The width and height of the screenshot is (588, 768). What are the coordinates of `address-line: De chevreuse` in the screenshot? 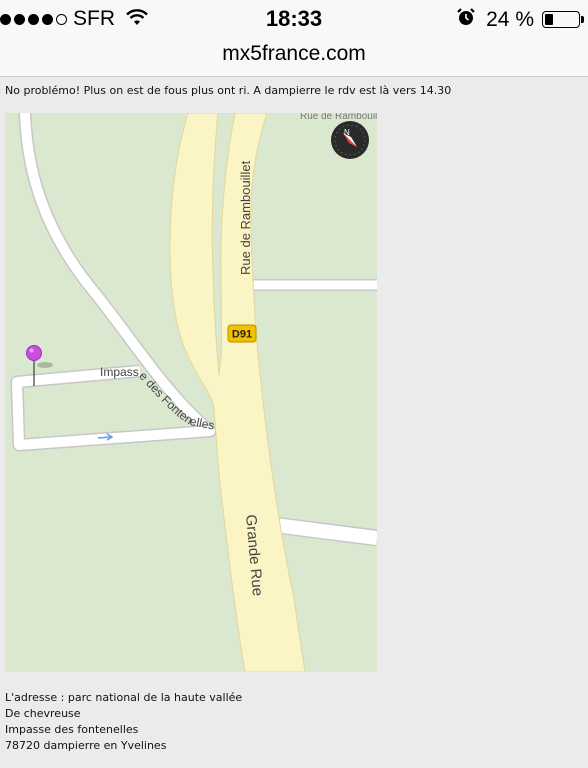 It's located at (43, 713).